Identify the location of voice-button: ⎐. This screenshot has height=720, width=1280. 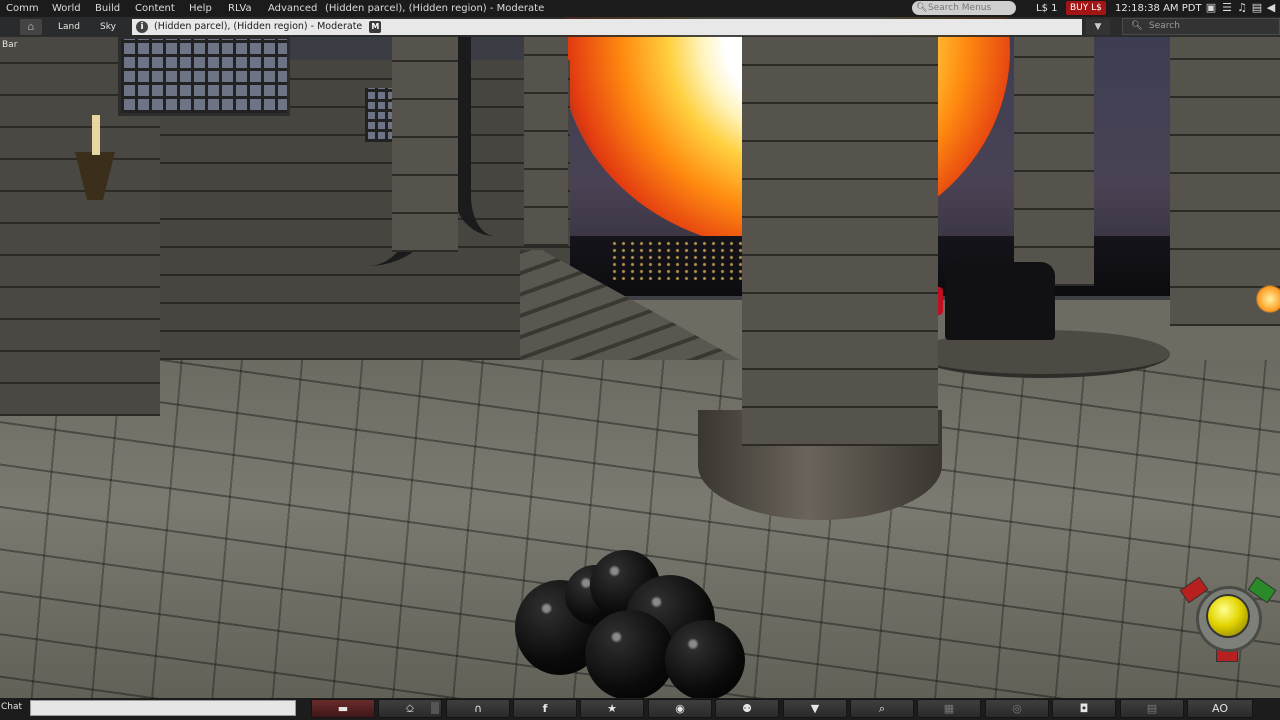
(410, 708).